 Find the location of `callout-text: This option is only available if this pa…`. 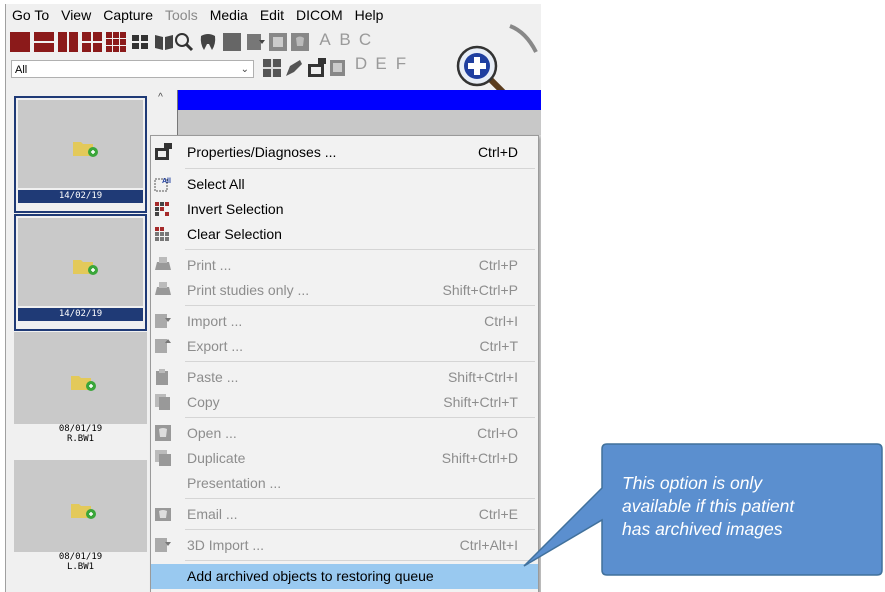

callout-text: This option is only available if this pa… is located at coordinates (742, 506).